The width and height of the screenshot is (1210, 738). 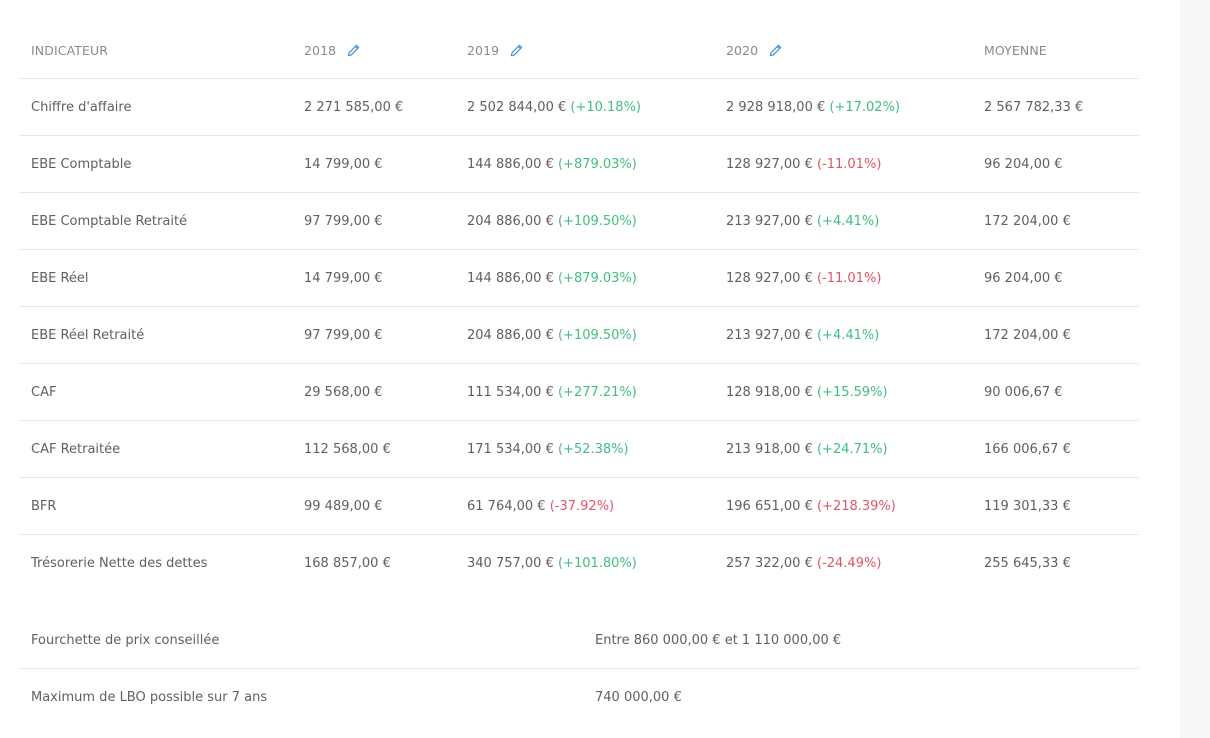 I want to click on cell-2020: 257 322,00 € (-24.49%), so click(x=843, y=563).